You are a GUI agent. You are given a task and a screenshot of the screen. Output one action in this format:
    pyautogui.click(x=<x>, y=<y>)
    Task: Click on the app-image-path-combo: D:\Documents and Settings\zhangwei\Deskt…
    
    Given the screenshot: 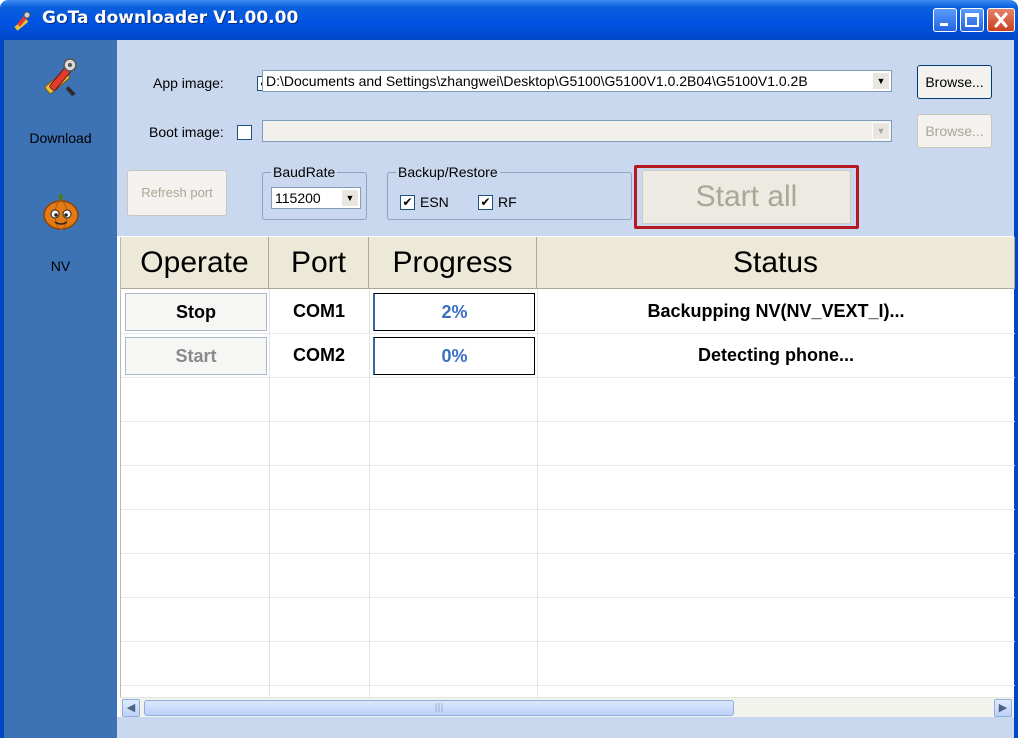 What is the action you would take?
    pyautogui.click(x=577, y=81)
    